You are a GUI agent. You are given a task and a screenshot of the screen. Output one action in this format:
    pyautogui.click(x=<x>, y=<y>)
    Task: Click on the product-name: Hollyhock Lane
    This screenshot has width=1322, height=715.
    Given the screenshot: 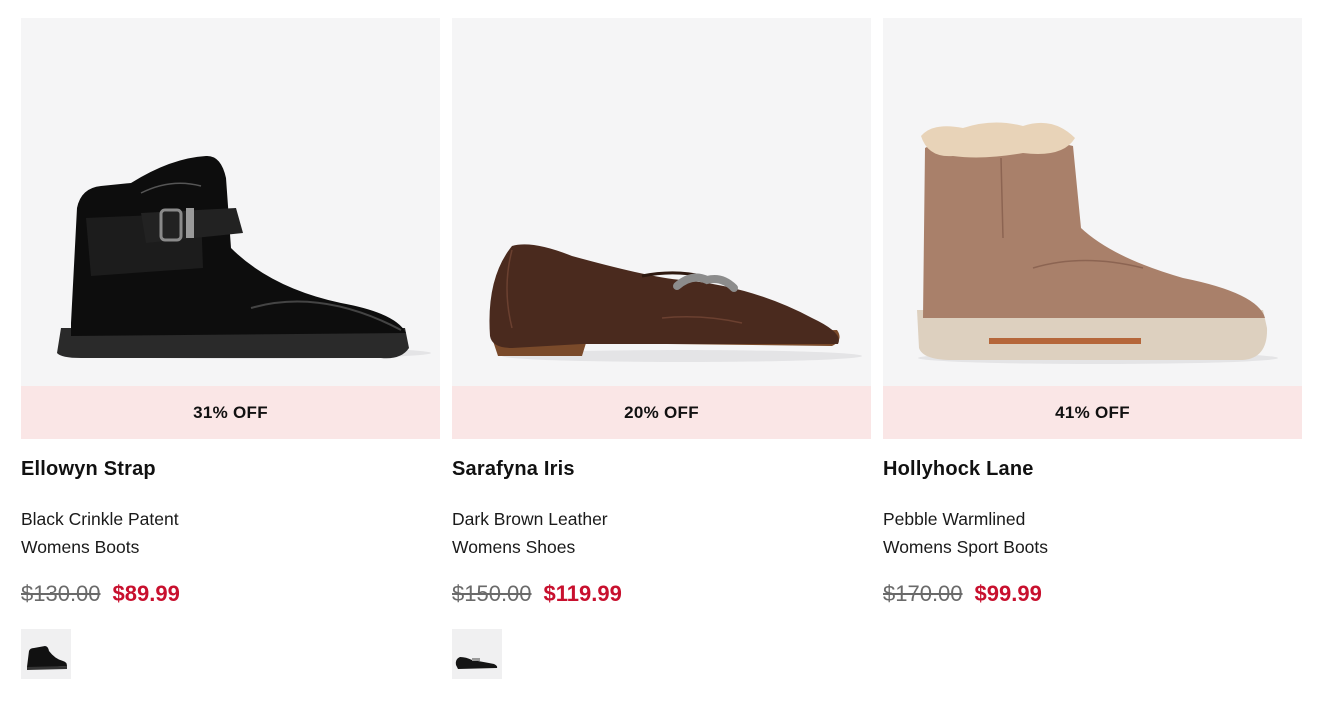 What is the action you would take?
    pyautogui.click(x=1092, y=469)
    